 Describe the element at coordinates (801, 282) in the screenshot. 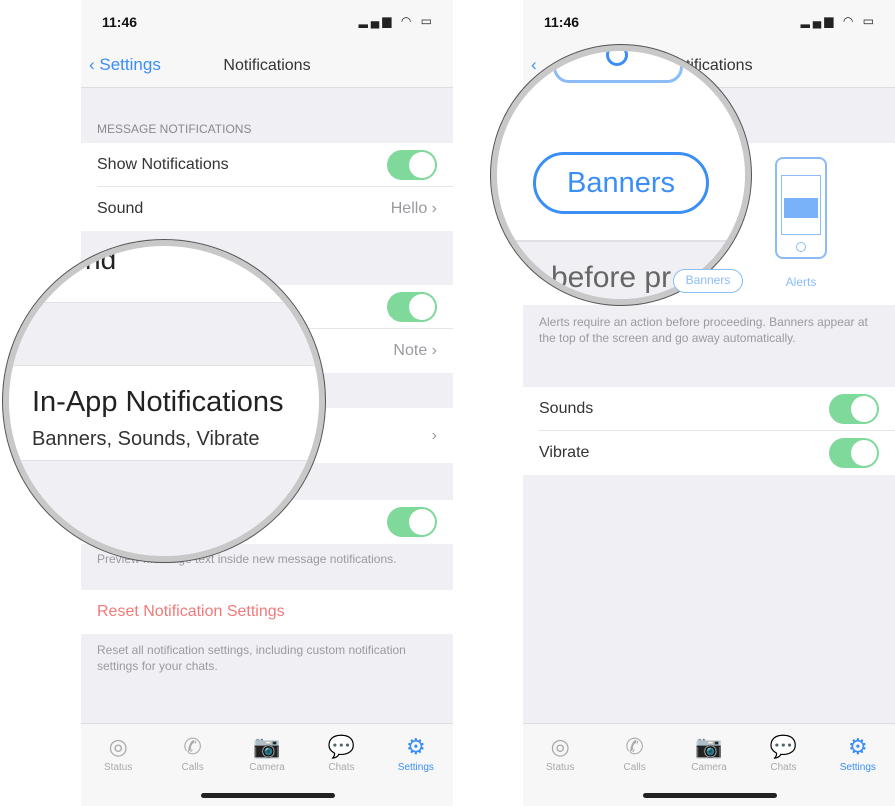

I see `alerts-option: Alerts` at that location.